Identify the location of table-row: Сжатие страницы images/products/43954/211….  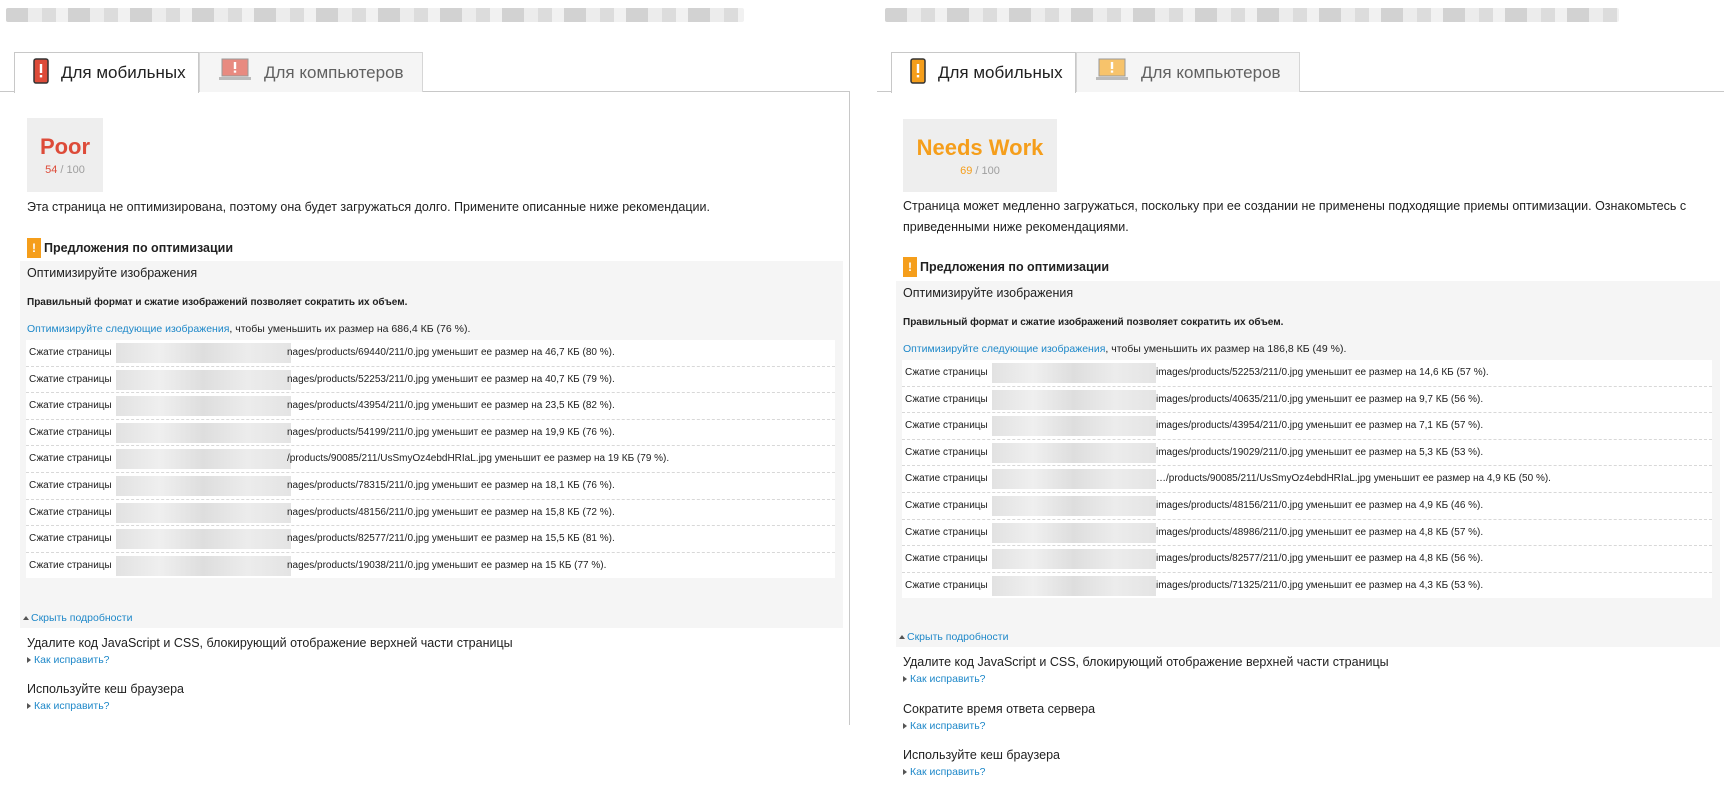
(1307, 426).